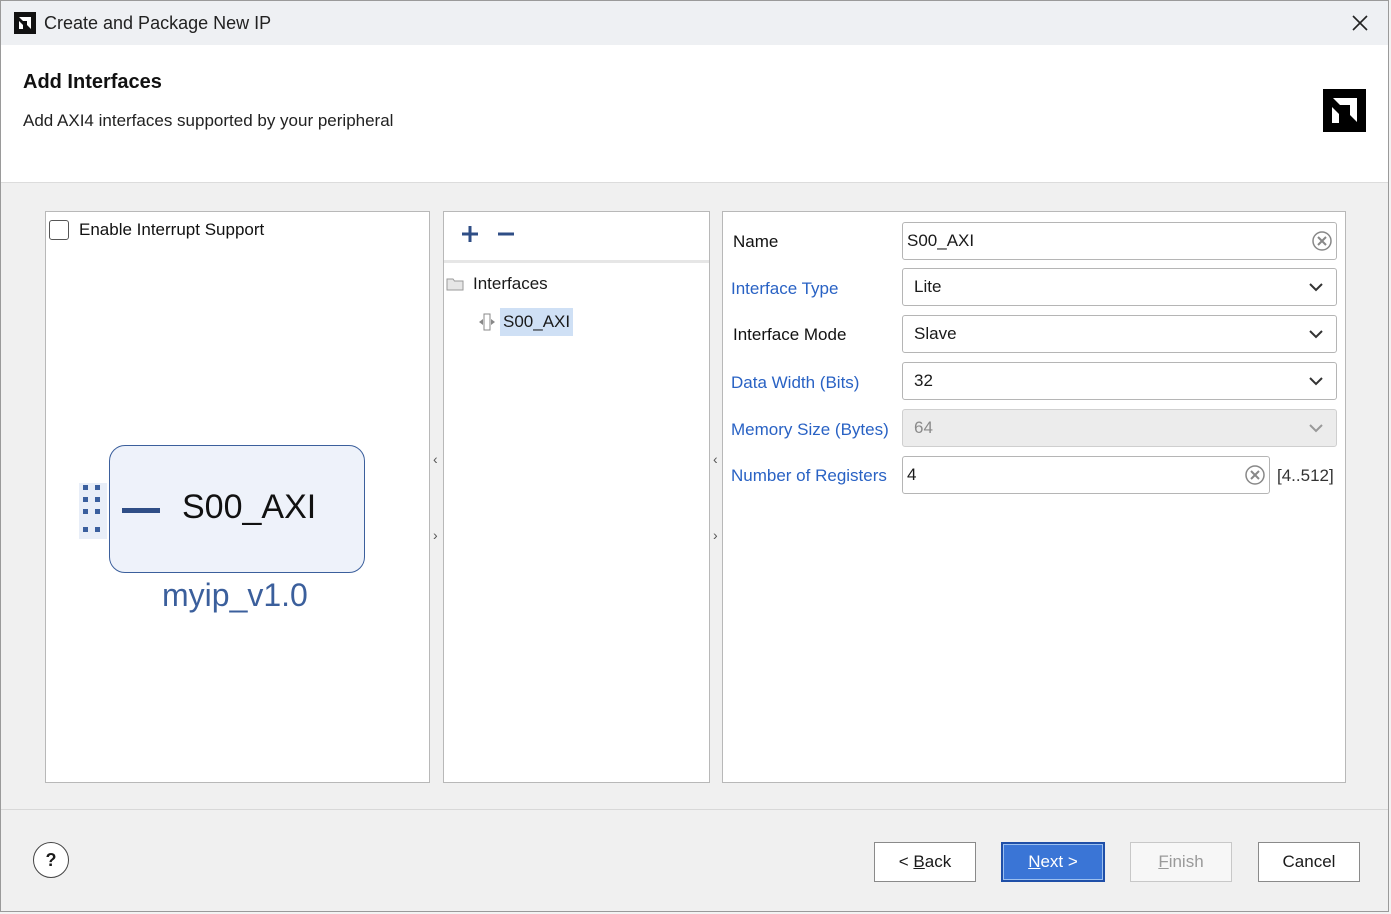 This screenshot has height=914, width=1391. Describe the element at coordinates (172, 229) in the screenshot. I see `interrupt-label: Enable Interrupt Support` at that location.